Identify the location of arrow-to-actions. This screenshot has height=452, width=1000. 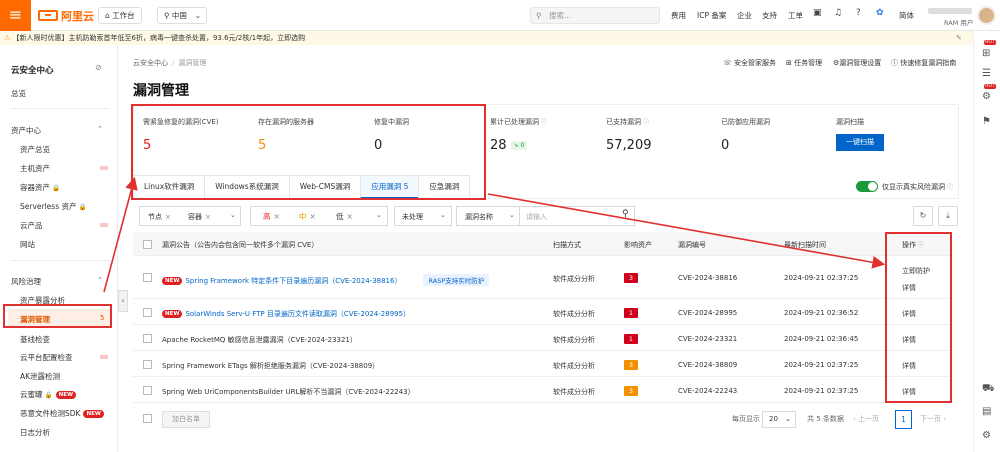
(686, 231).